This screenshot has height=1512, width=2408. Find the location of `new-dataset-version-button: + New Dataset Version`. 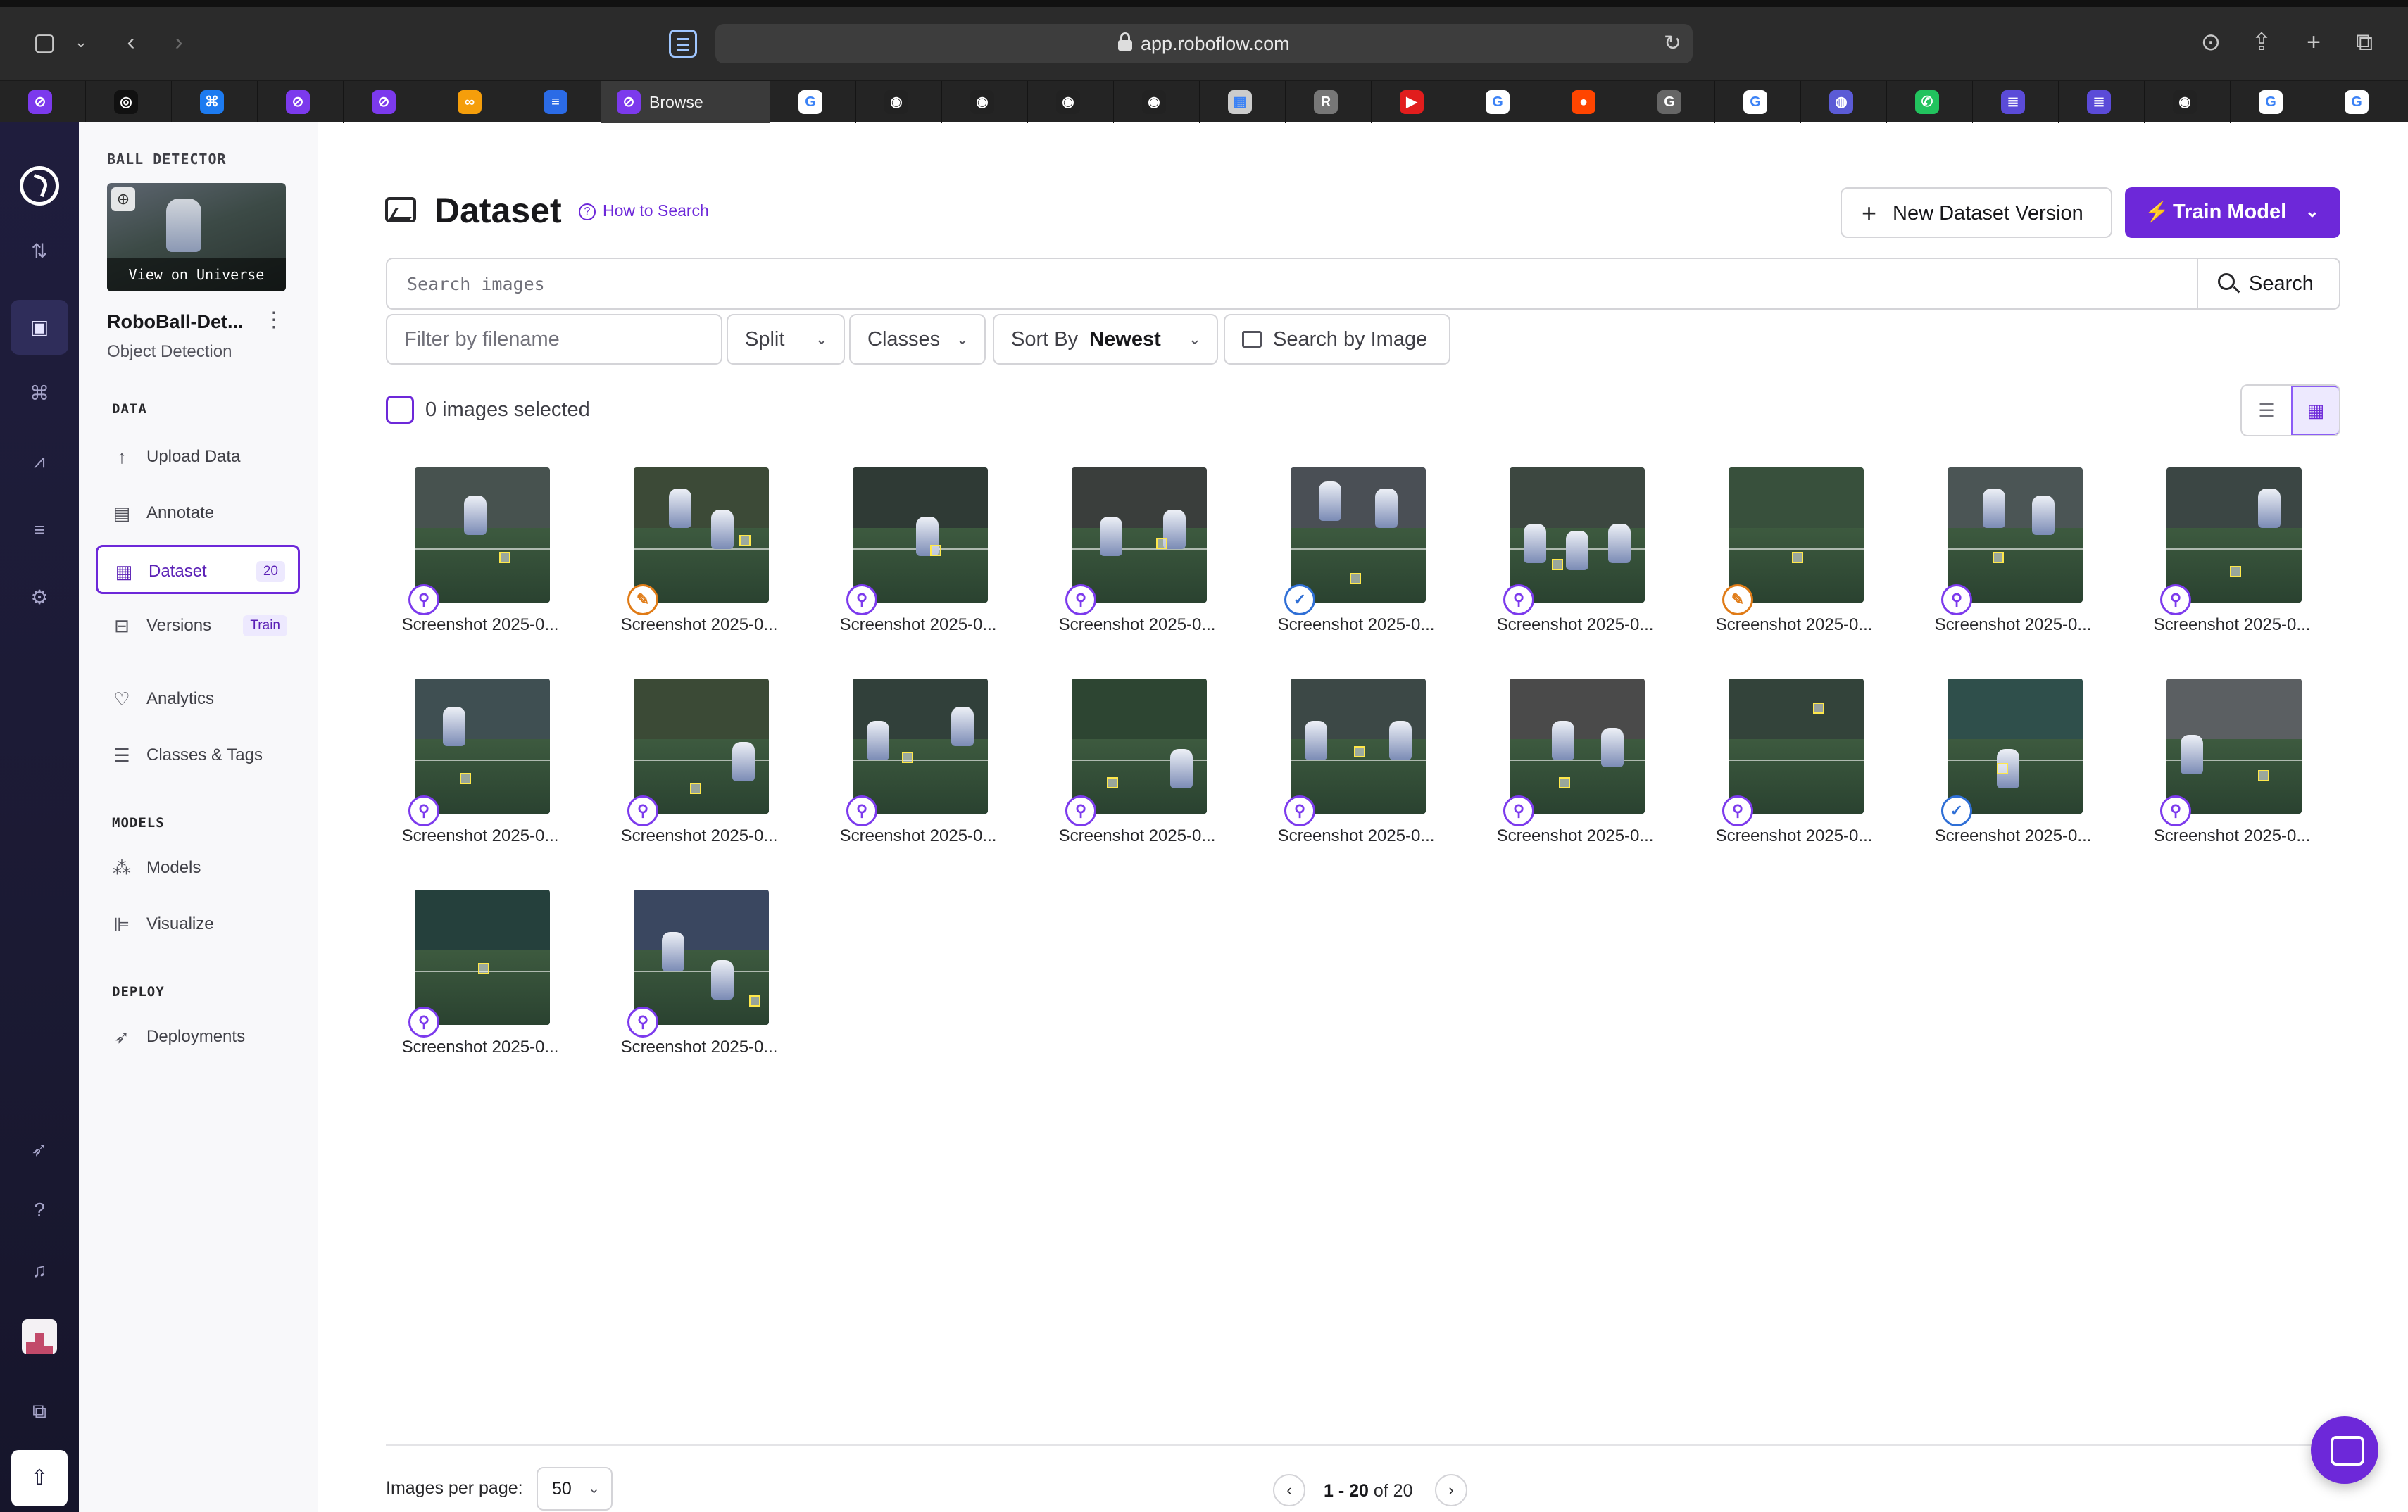

new-dataset-version-button: + New Dataset Version is located at coordinates (1976, 213).